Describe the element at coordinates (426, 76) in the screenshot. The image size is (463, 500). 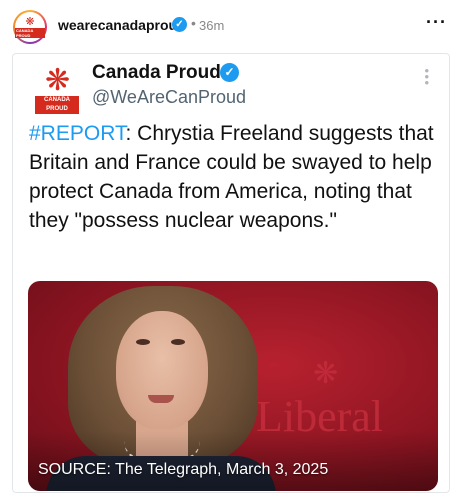
I see `vertical-more-icon: • • •` at that location.